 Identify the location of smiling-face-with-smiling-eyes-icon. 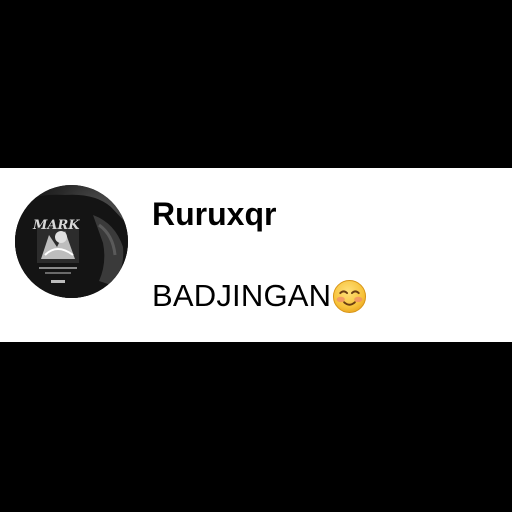
(349, 296).